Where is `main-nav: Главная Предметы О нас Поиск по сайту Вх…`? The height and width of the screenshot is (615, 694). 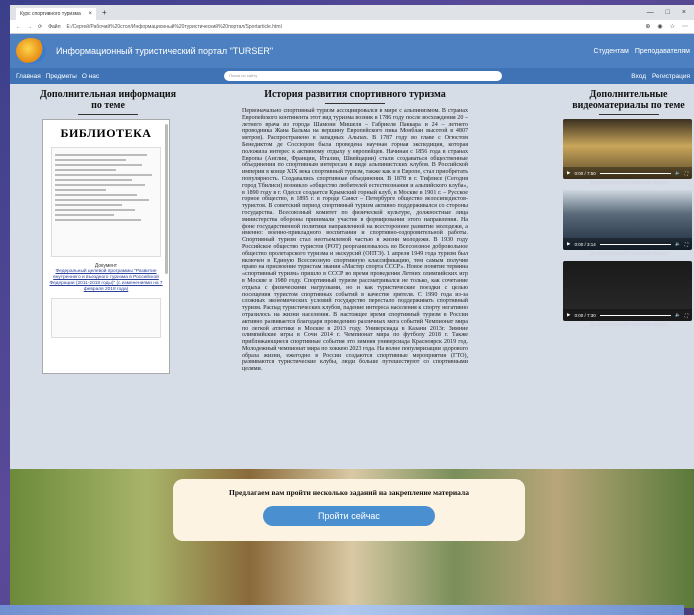
main-nav: Главная Предметы О нас Поиск по сайту Вх… is located at coordinates (352, 76).